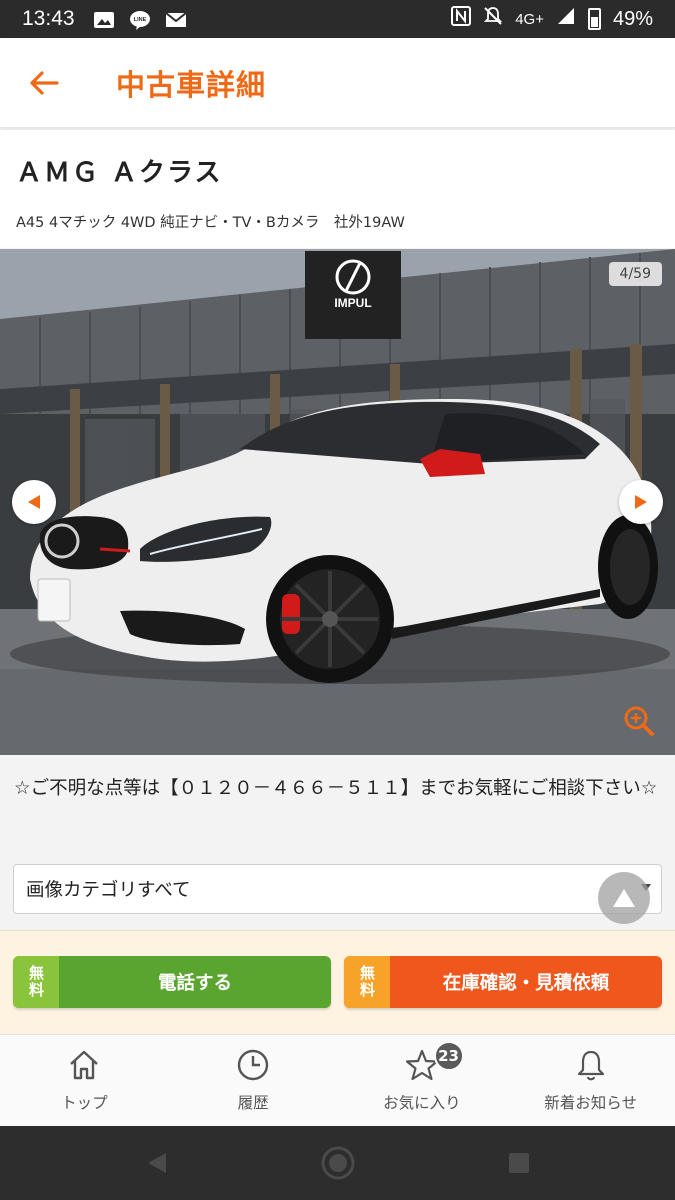 Image resolution: width=675 pixels, height=1200 pixels. Describe the element at coordinates (529, 19) in the screenshot. I see `network-label: 4G+` at that location.